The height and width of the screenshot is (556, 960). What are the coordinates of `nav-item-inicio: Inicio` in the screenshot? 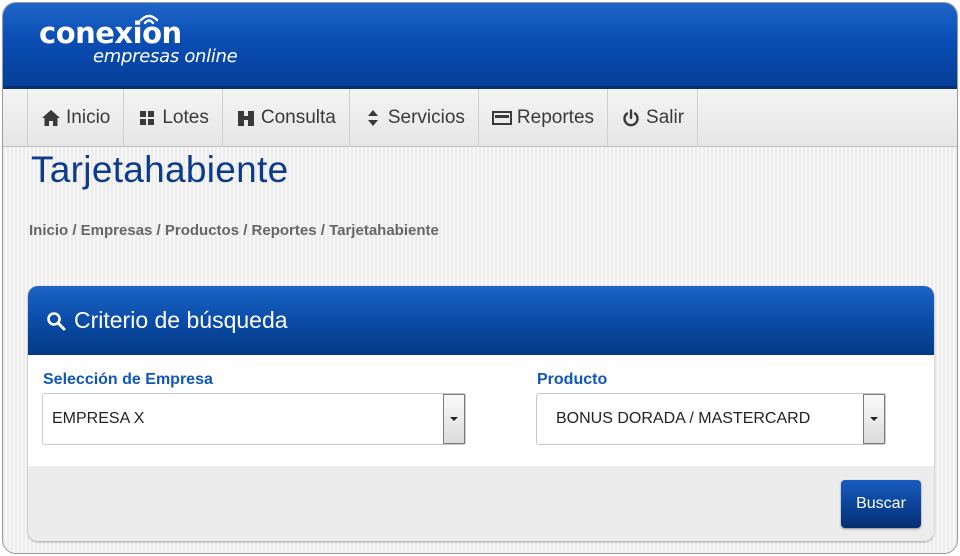 It's located at (76, 118).